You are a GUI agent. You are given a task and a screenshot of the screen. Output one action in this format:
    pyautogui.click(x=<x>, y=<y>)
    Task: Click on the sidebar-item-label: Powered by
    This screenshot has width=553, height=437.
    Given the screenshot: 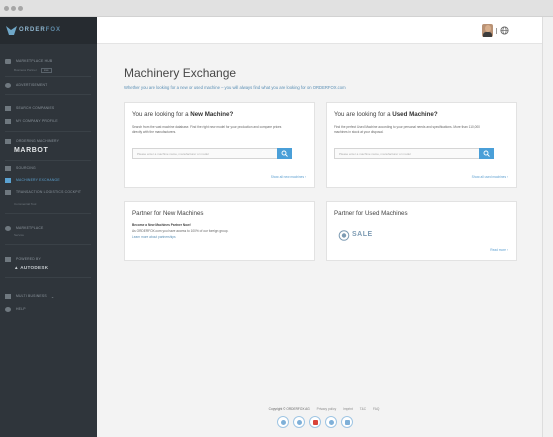 What is the action you would take?
    pyautogui.click(x=28, y=259)
    